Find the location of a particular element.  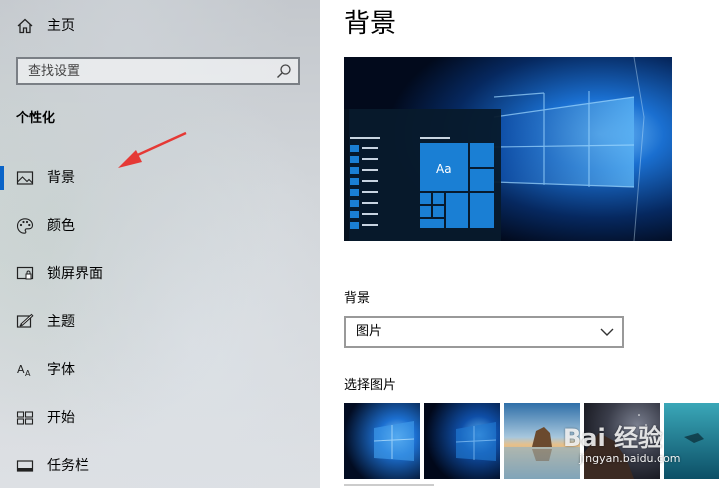

start-icon is located at coordinates (25, 418).